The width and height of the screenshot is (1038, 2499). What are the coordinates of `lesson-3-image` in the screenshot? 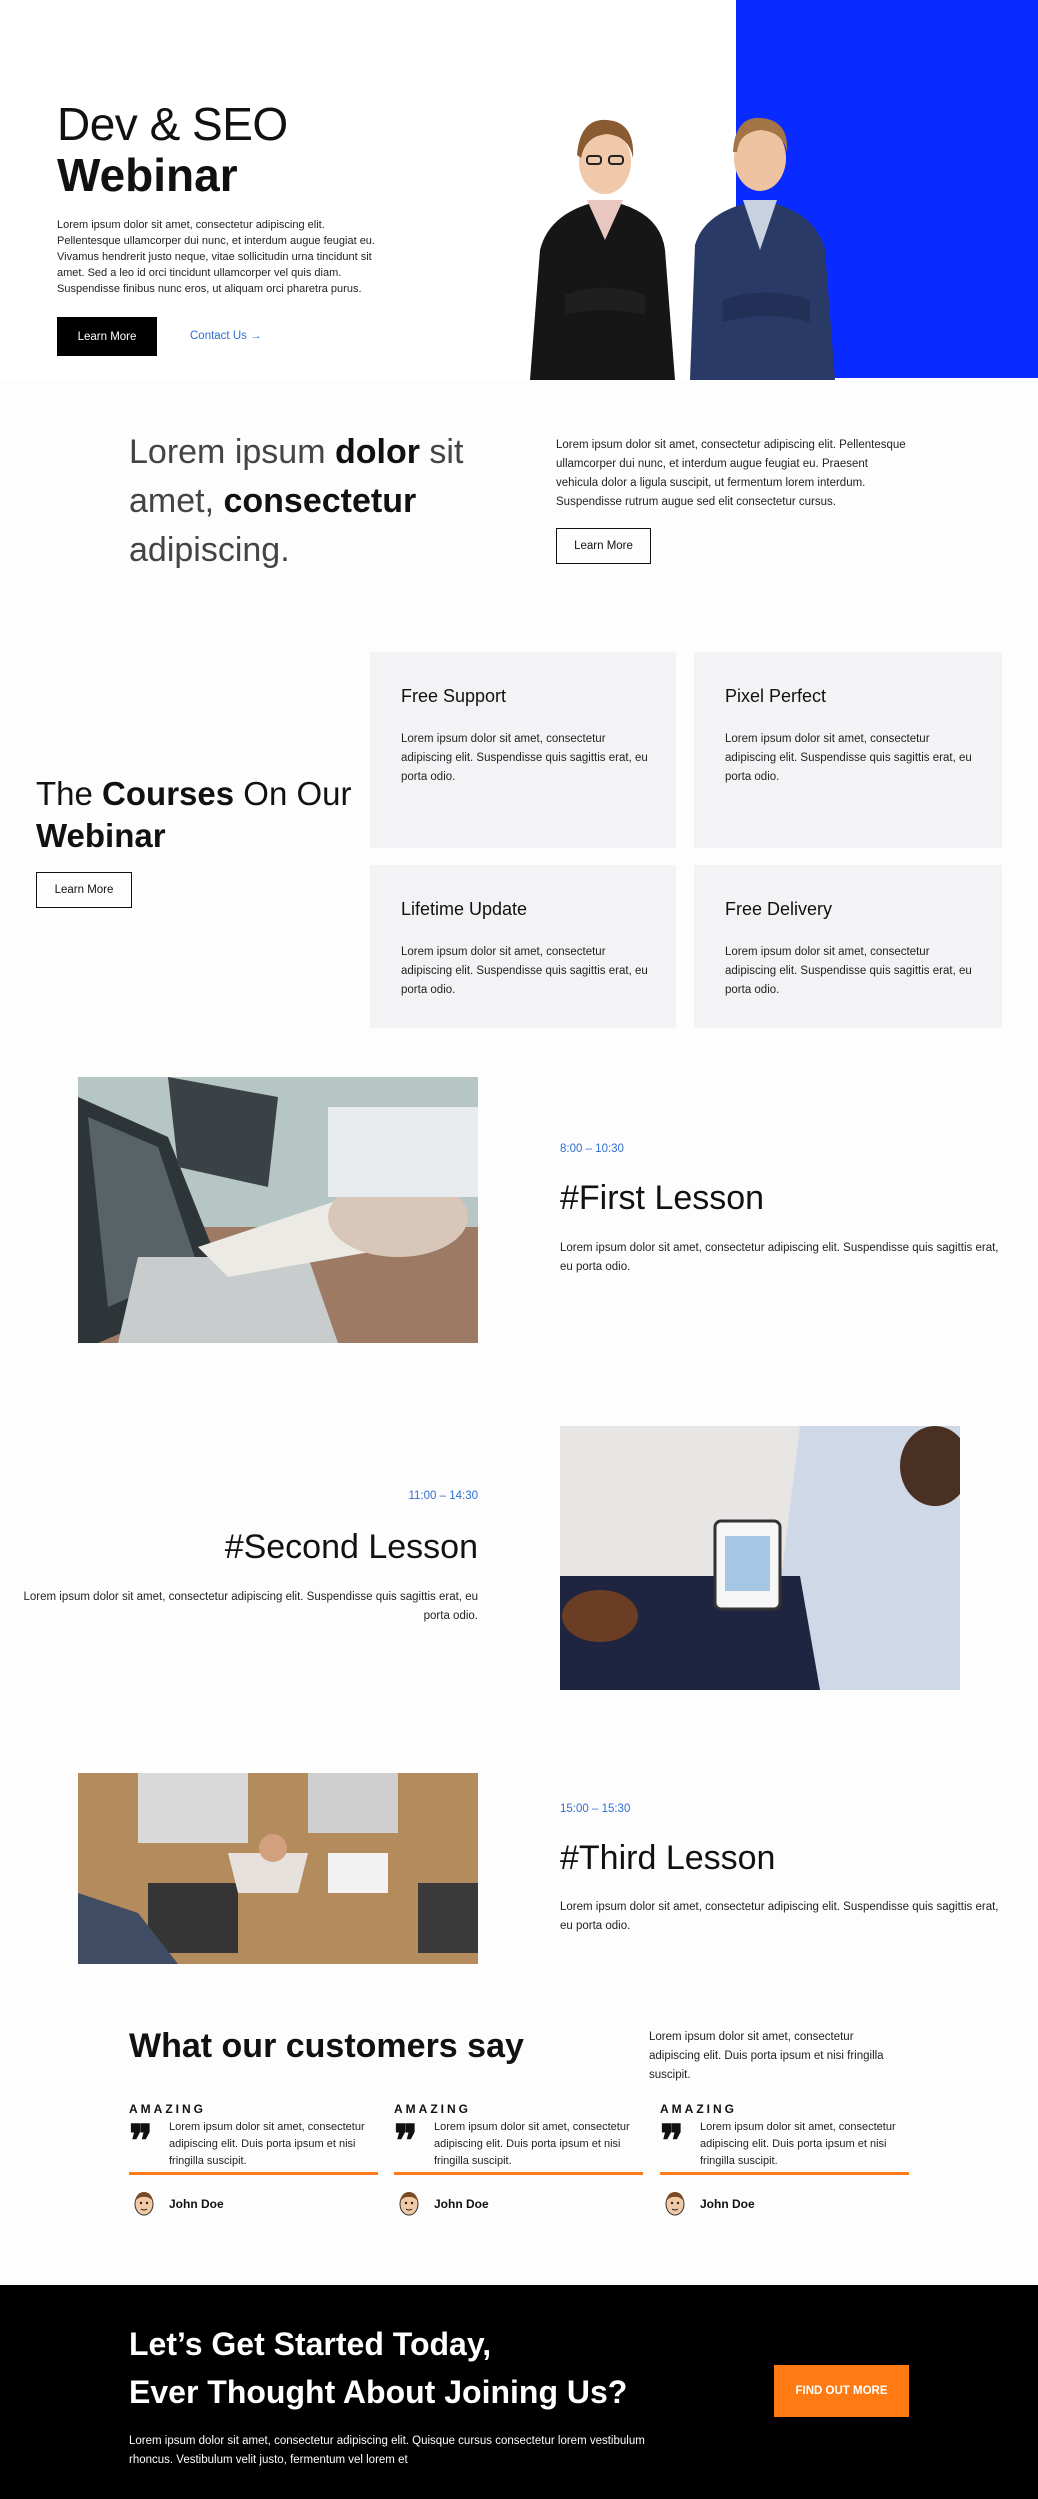 It's located at (278, 1868).